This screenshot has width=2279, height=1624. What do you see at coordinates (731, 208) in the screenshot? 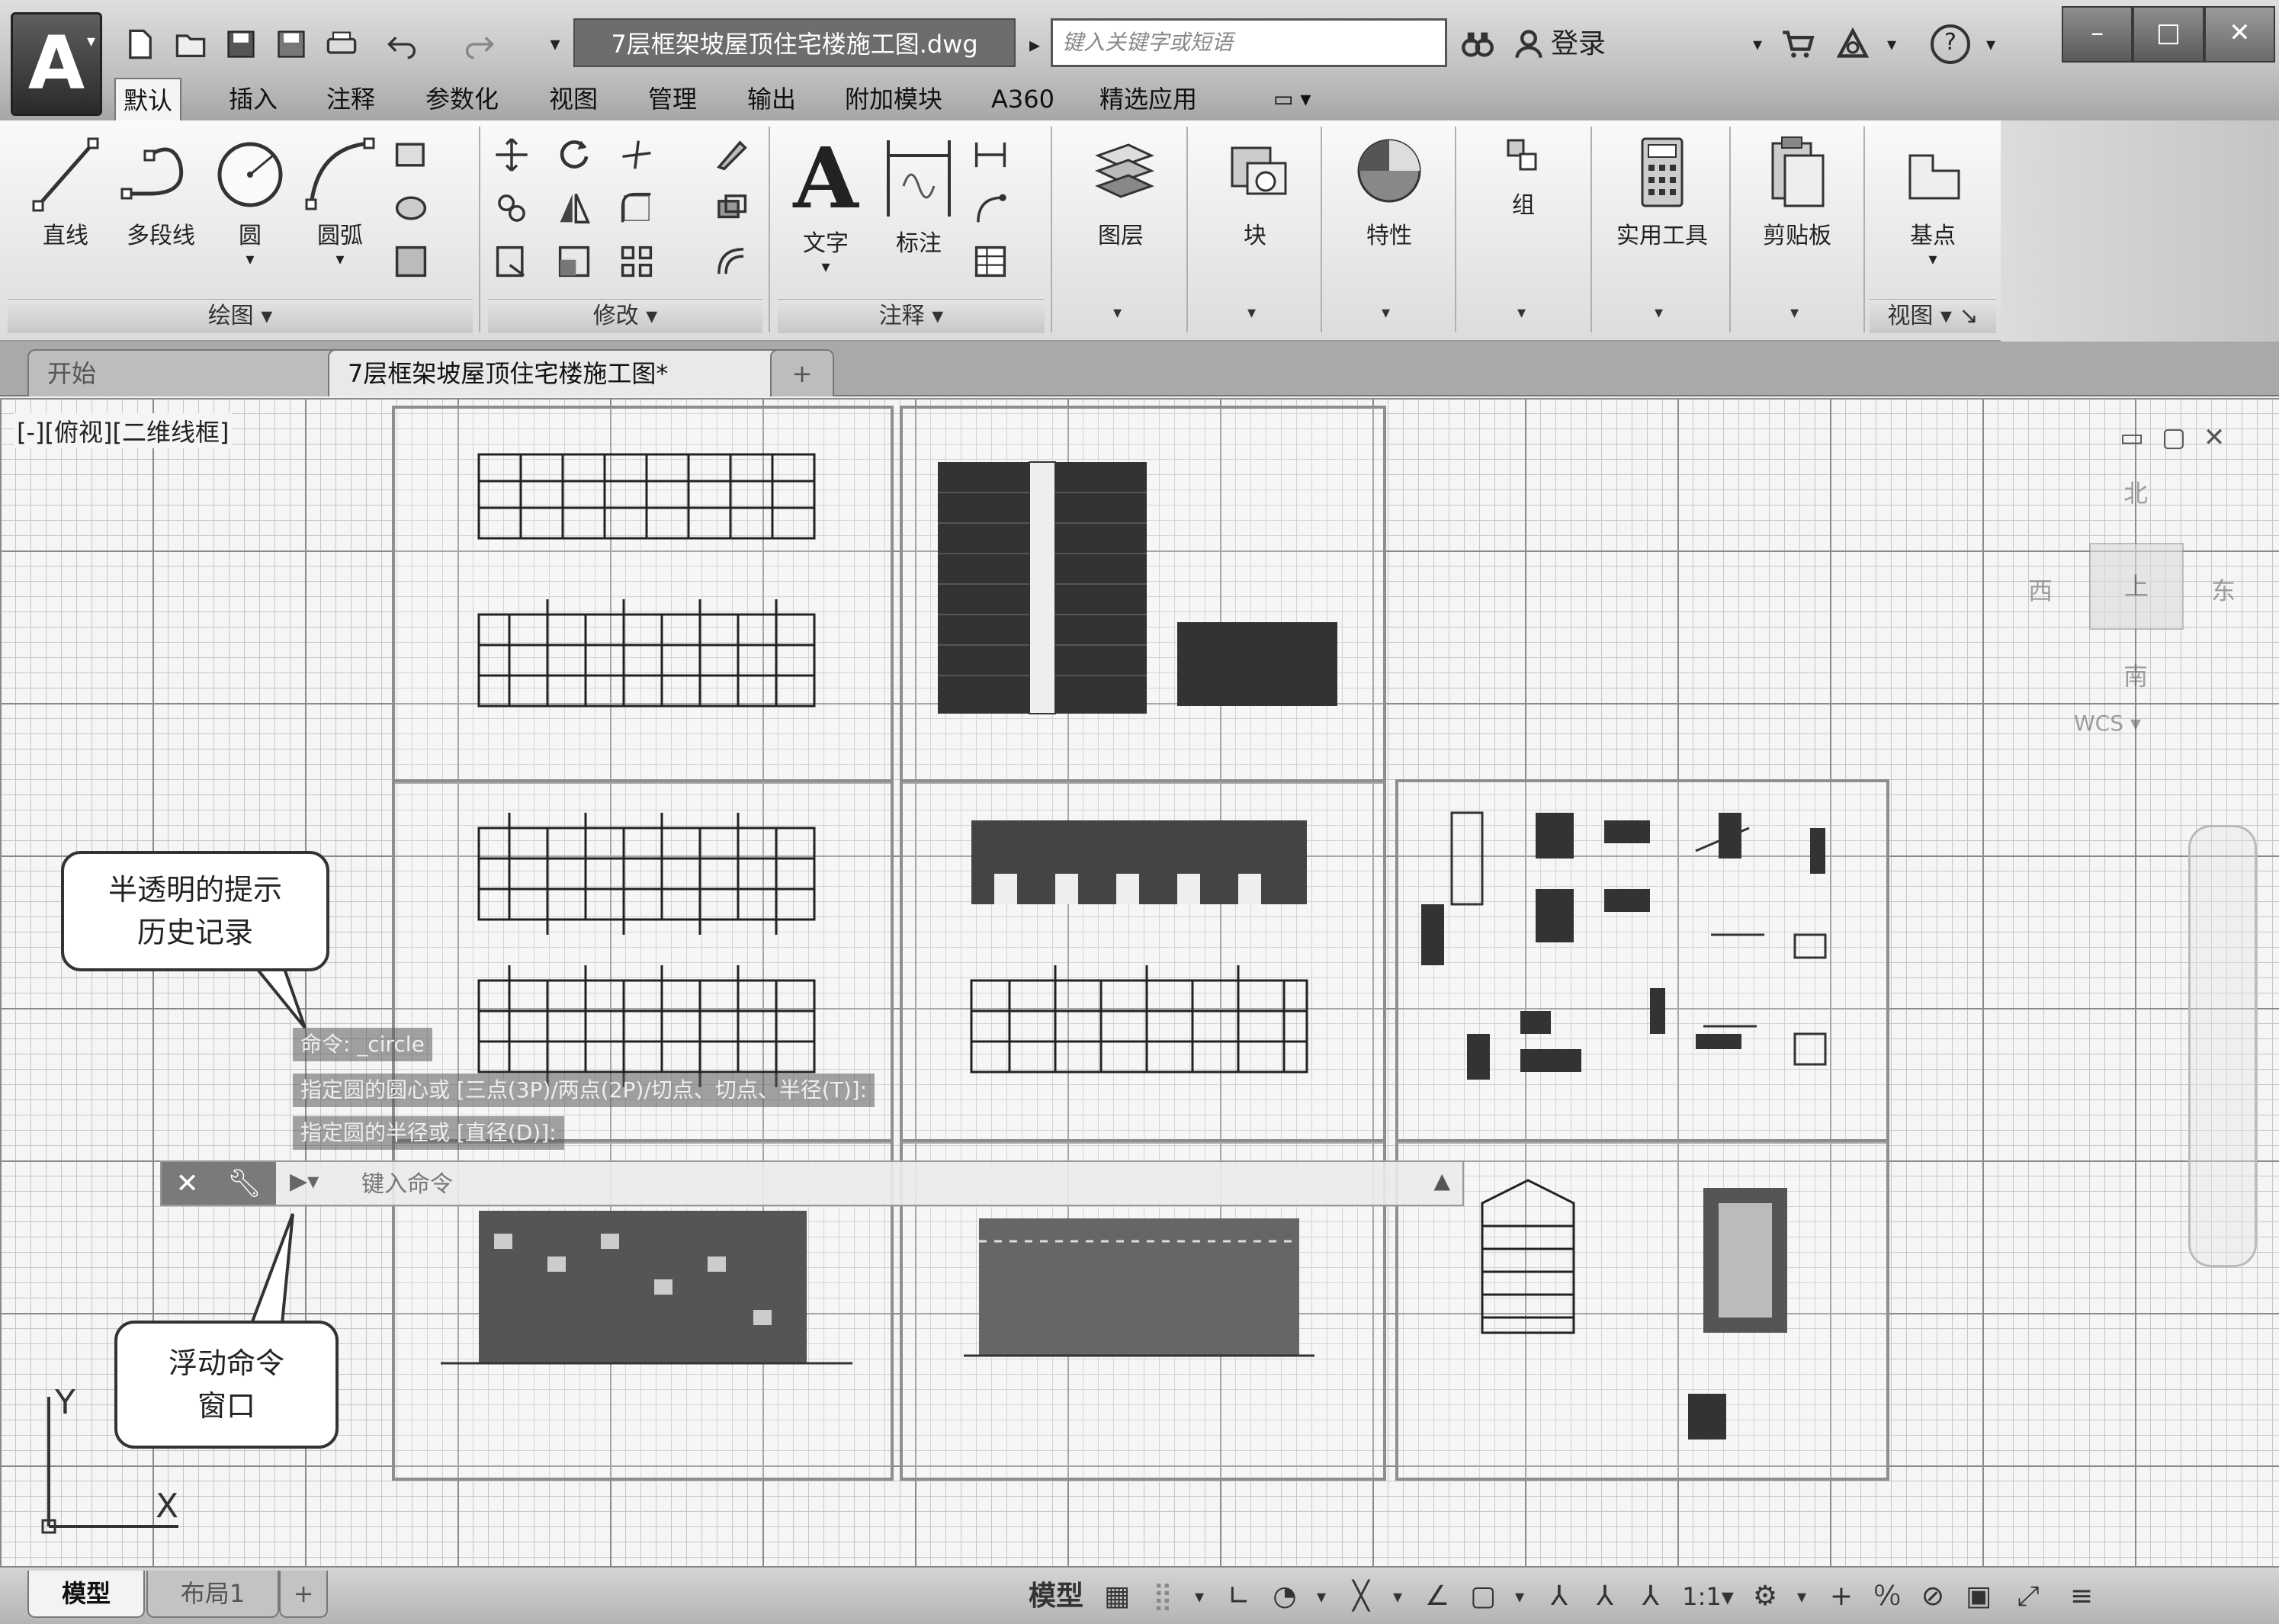
I see `explode-icon` at bounding box center [731, 208].